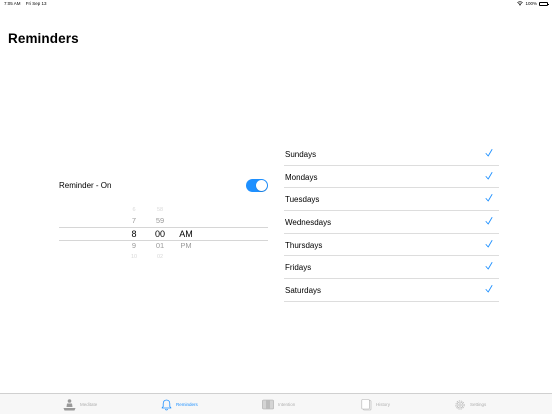 This screenshot has height=414, width=552. I want to click on day-label: Fridays, so click(298, 268).